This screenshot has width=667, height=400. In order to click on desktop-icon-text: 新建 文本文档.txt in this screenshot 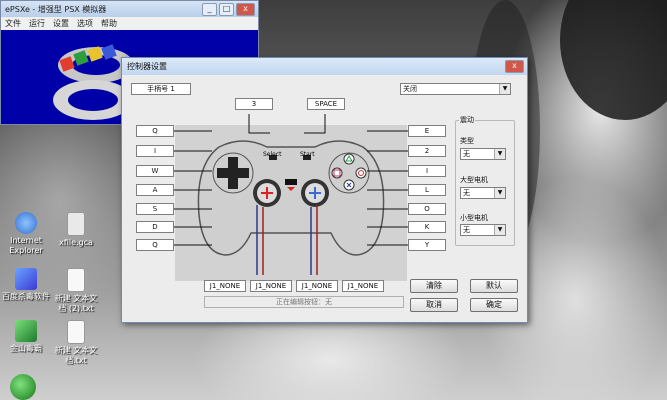, I will do `click(76, 343)`.